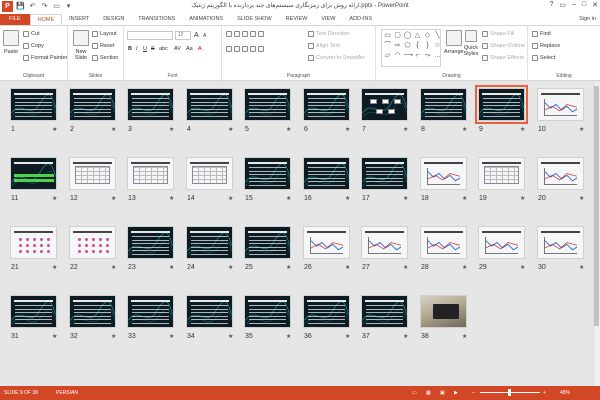 The image size is (600, 400). What do you see at coordinates (177, 49) in the screenshot?
I see `char-spacing-button: AV` at bounding box center [177, 49].